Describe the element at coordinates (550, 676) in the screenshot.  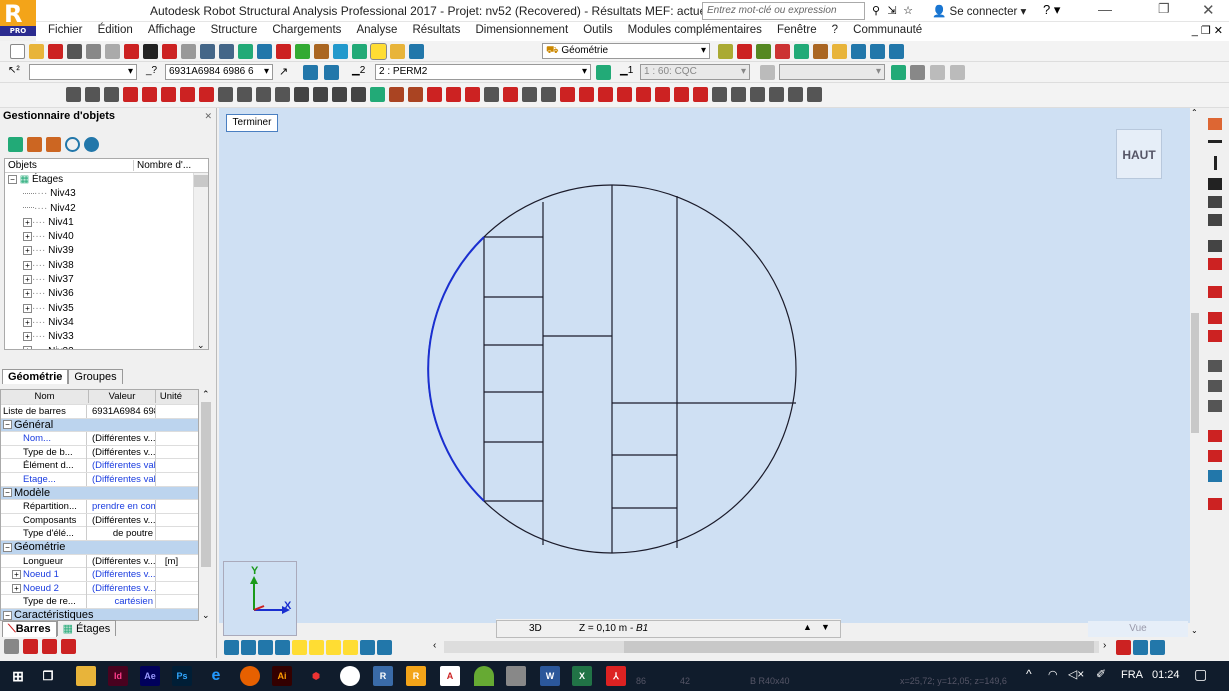
I see `word-icon: W` at that location.